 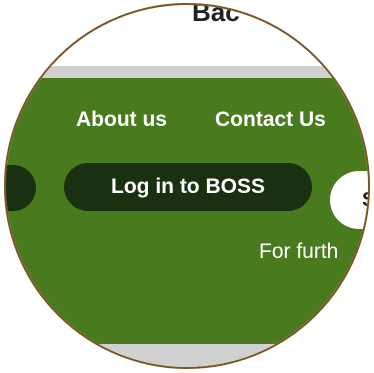 What do you see at coordinates (299, 251) in the screenshot?
I see `further-info-text: For furth` at bounding box center [299, 251].